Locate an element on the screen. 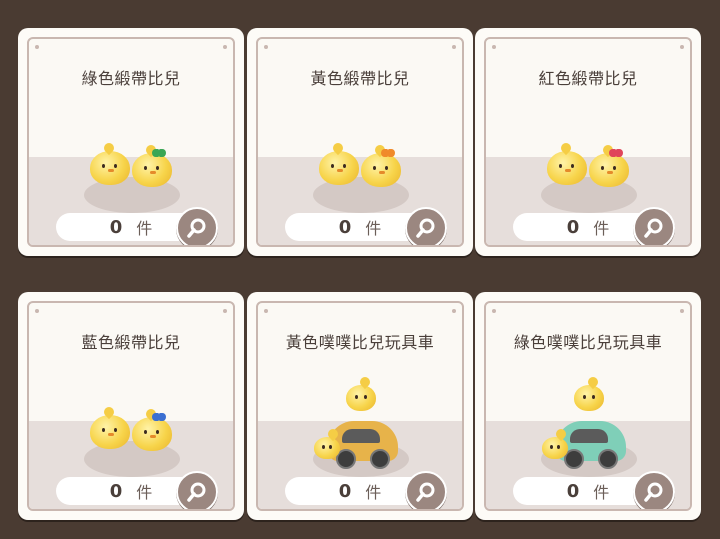 Image resolution: width=720 pixels, height=539 pixels. item-card-yellow-toy-car: 黃色噗噗比兒玩具車 0 件 is located at coordinates (360, 406).